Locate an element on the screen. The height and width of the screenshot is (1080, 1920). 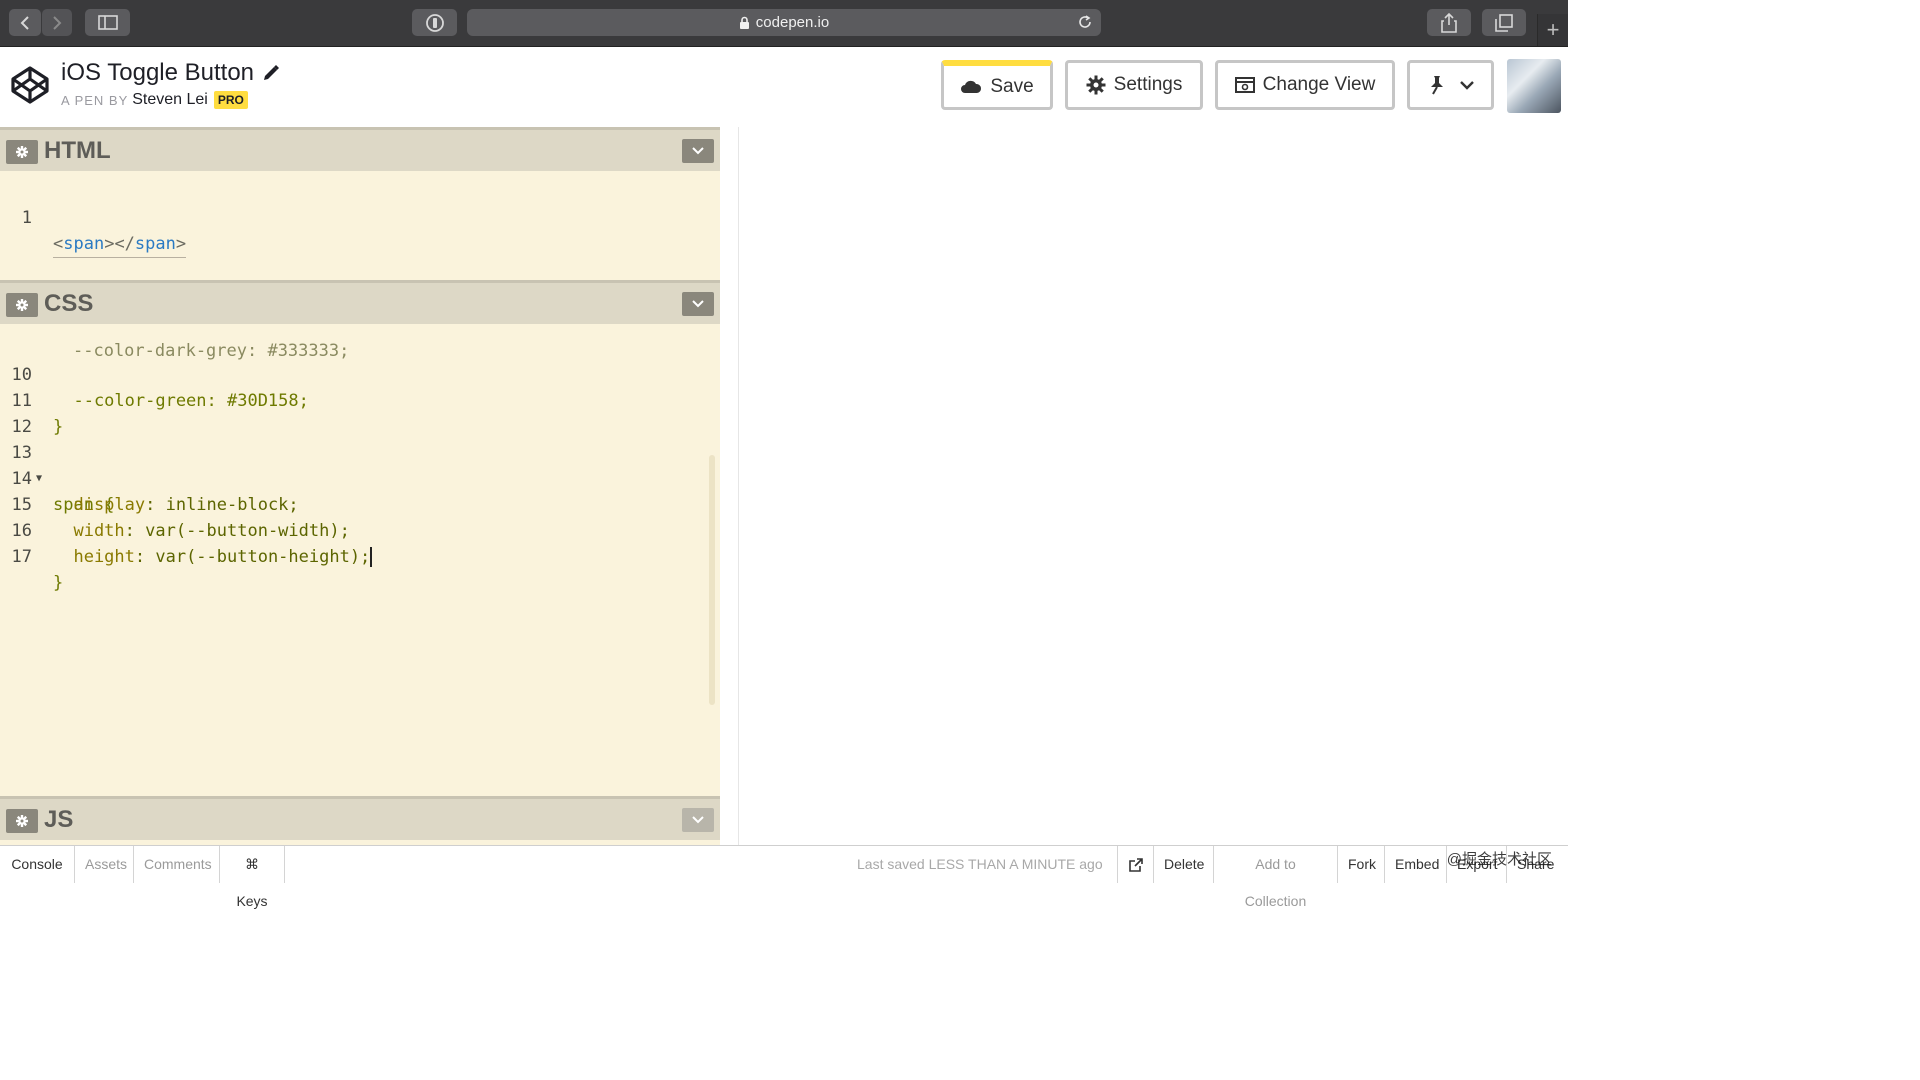
line-number: 1 is located at coordinates (26, 218).